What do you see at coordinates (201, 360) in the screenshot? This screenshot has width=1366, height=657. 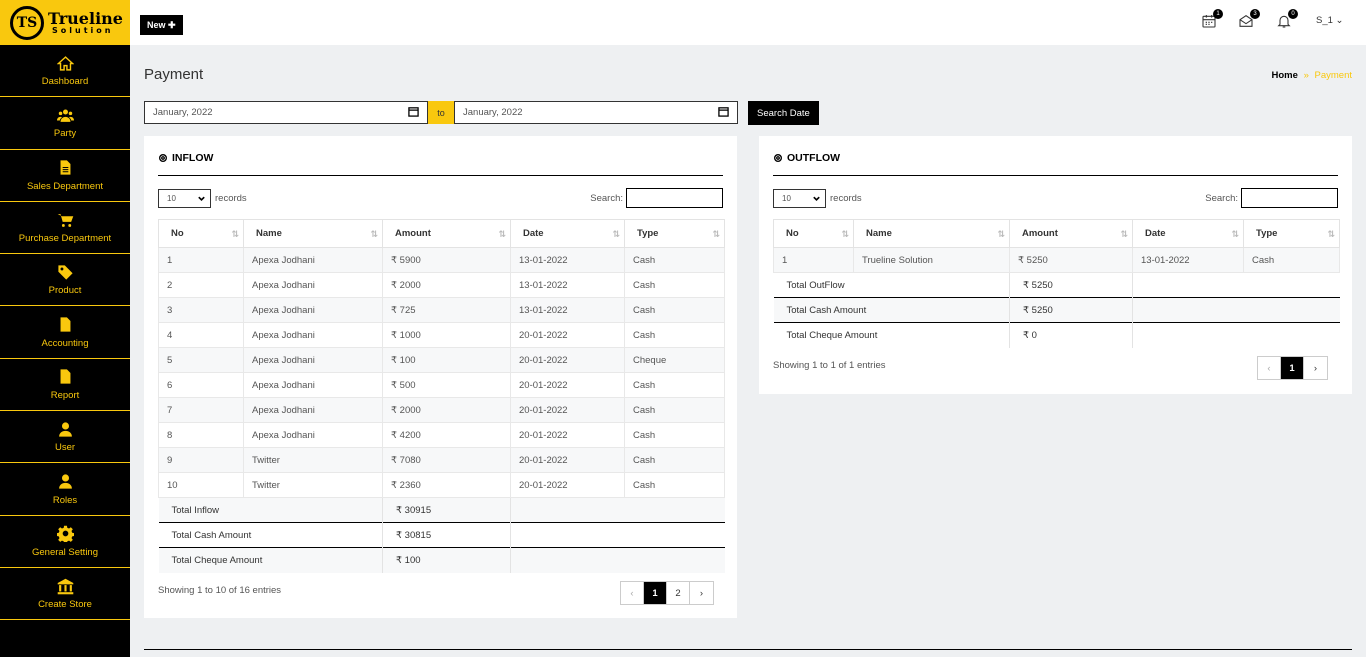 I see `table-cell: 5` at bounding box center [201, 360].